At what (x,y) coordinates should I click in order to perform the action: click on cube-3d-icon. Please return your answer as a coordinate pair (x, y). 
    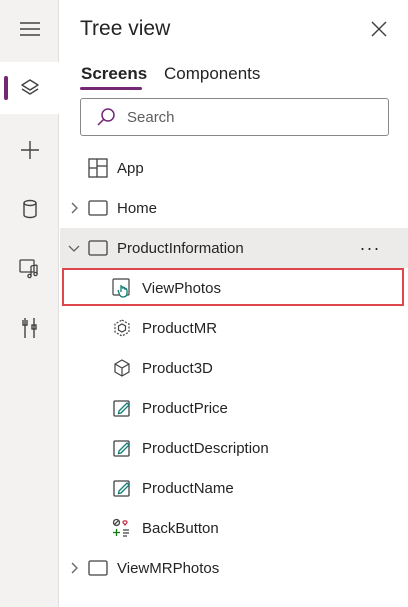
    Looking at the image, I should click on (122, 368).